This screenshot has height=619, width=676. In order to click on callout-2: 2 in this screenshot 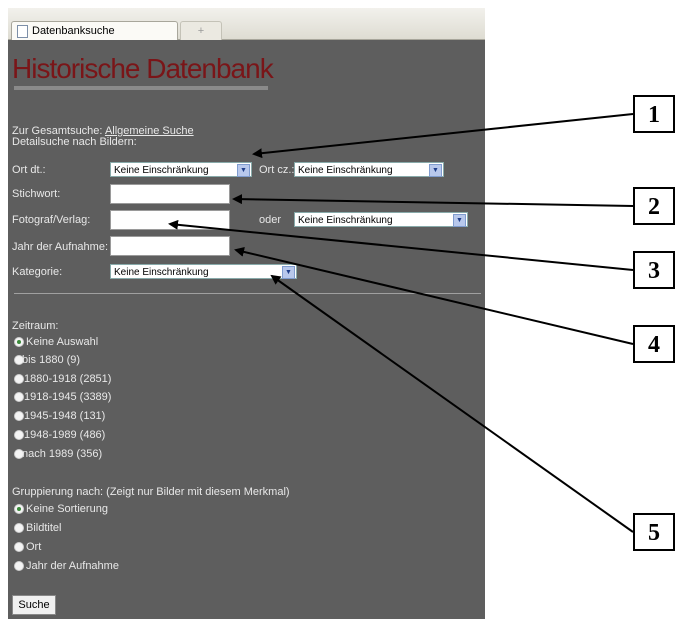, I will do `click(654, 206)`.